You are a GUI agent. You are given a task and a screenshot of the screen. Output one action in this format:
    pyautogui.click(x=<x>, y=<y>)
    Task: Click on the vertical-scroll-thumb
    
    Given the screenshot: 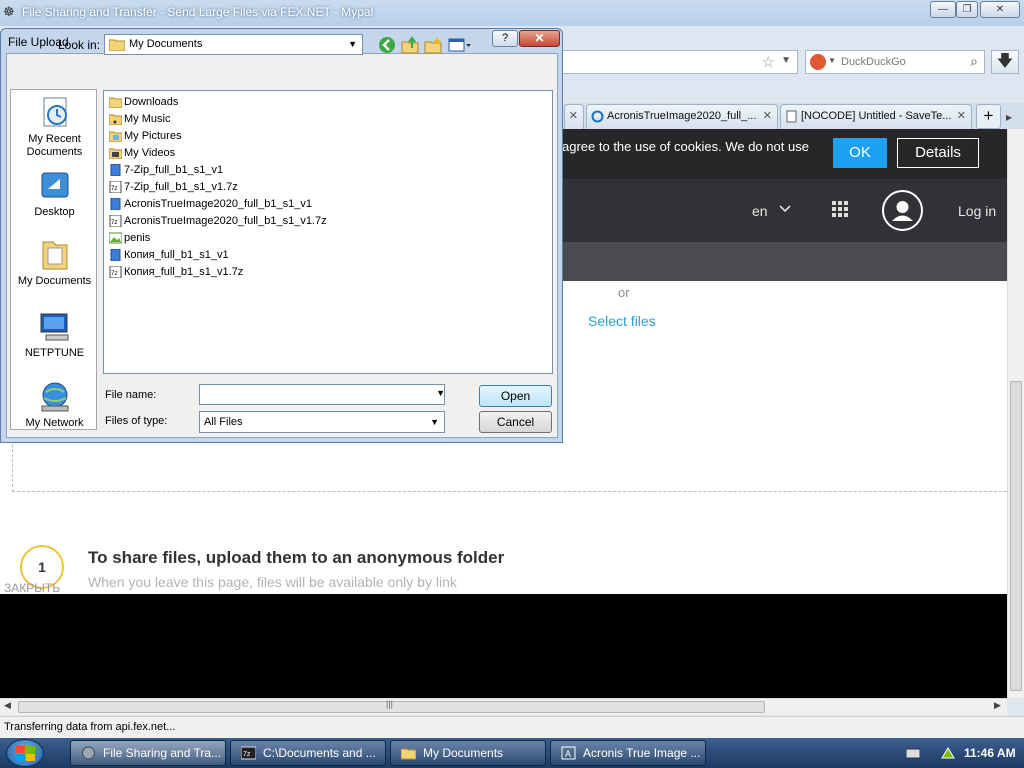 What is the action you would take?
    pyautogui.click(x=1016, y=536)
    